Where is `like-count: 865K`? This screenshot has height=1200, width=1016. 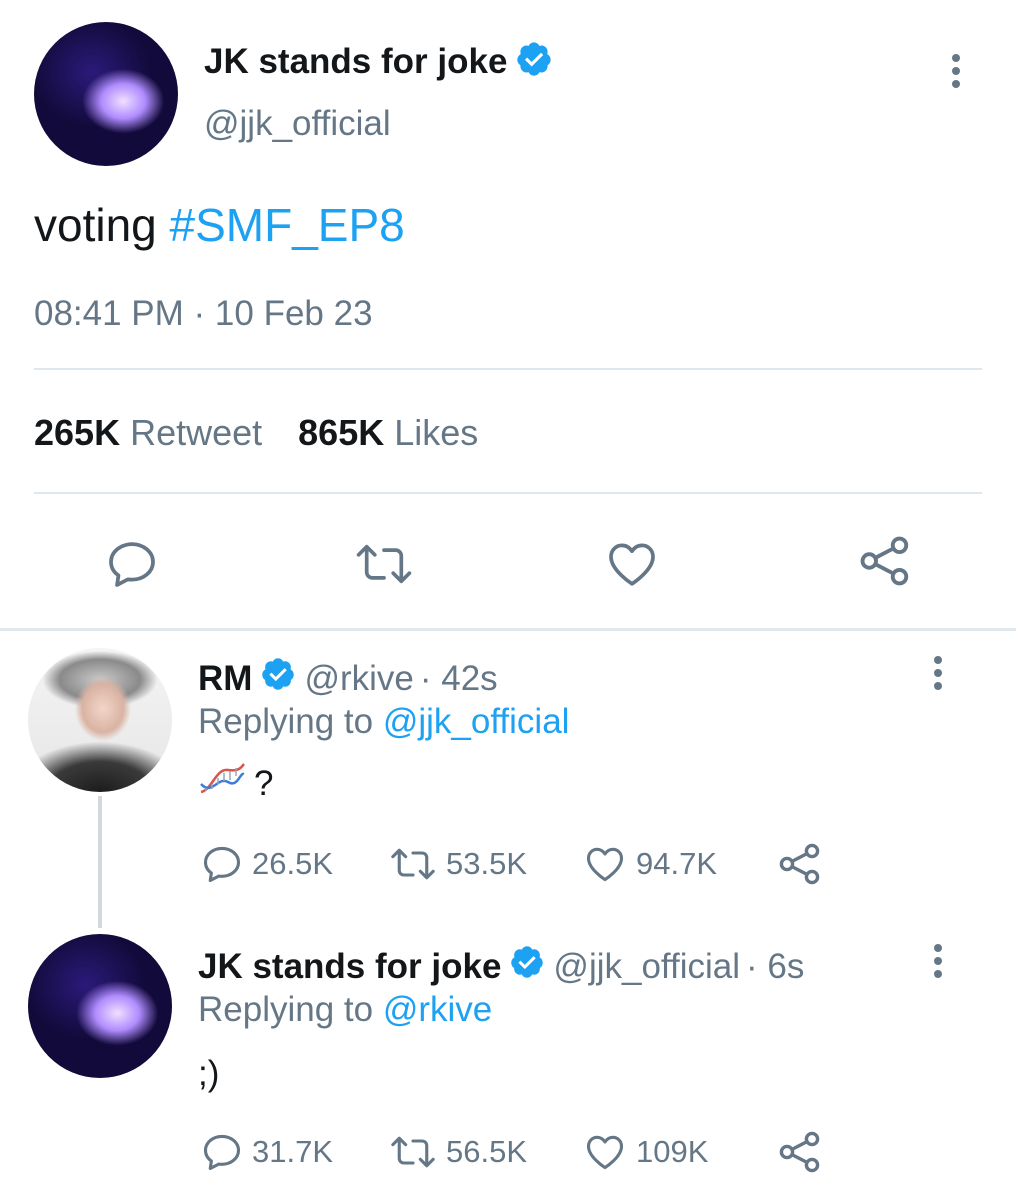 like-count: 865K is located at coordinates (341, 432).